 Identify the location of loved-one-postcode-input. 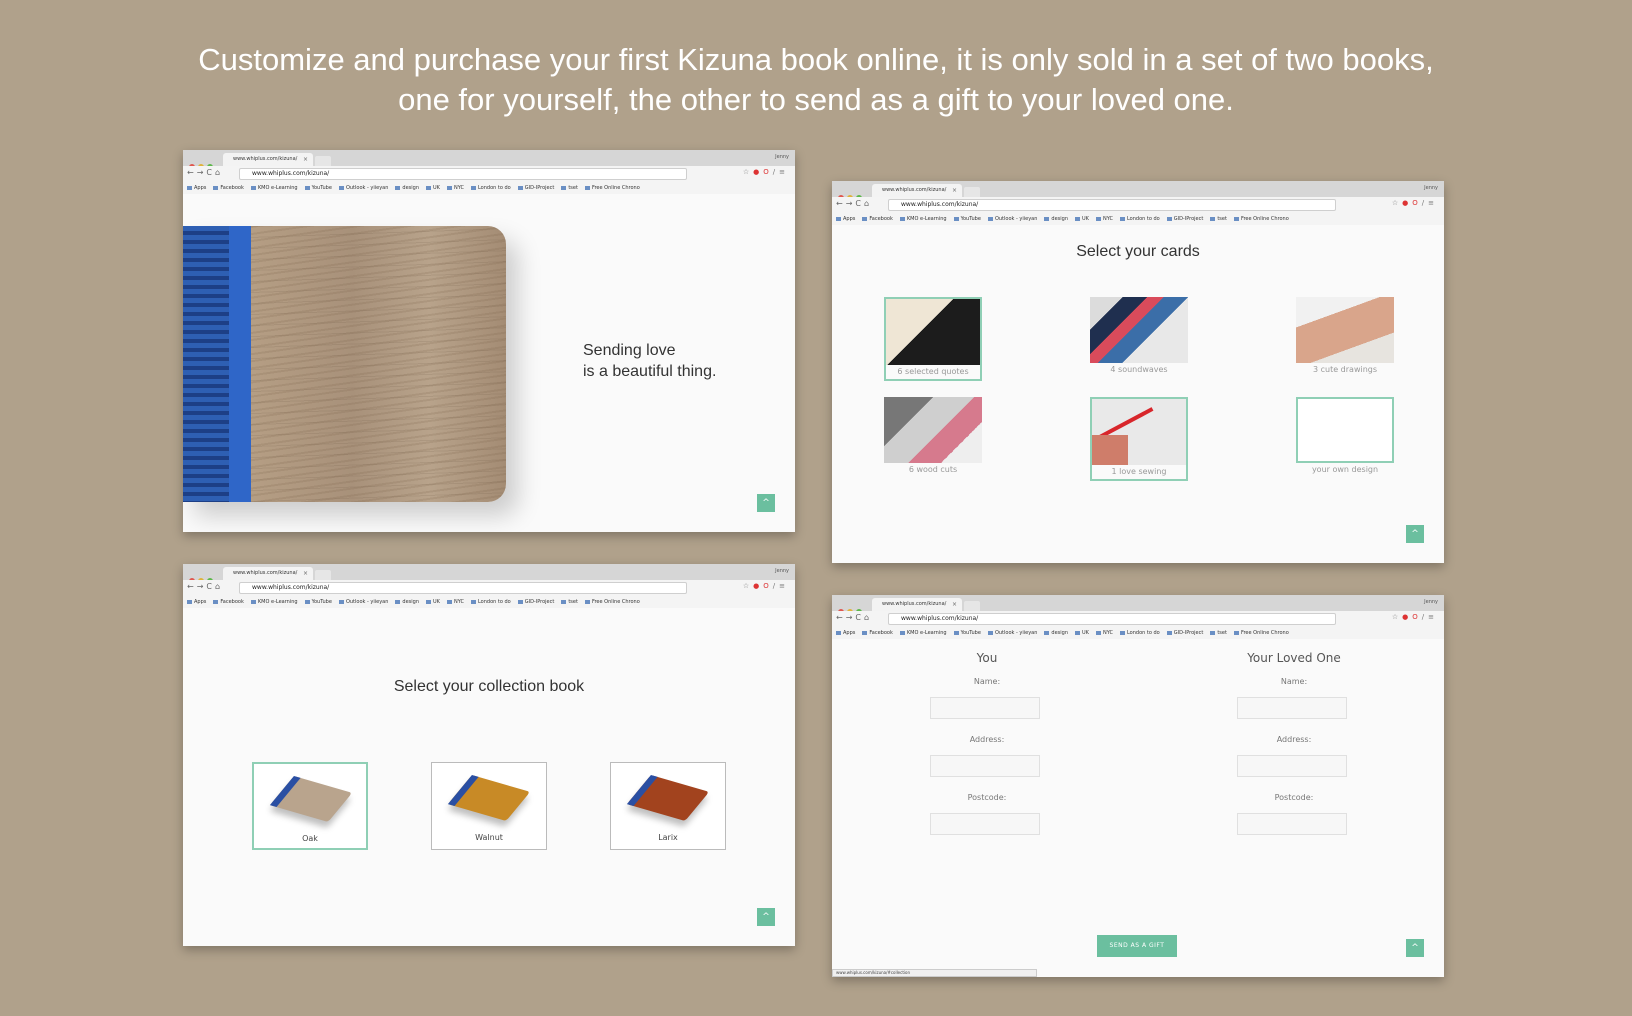
(1292, 824).